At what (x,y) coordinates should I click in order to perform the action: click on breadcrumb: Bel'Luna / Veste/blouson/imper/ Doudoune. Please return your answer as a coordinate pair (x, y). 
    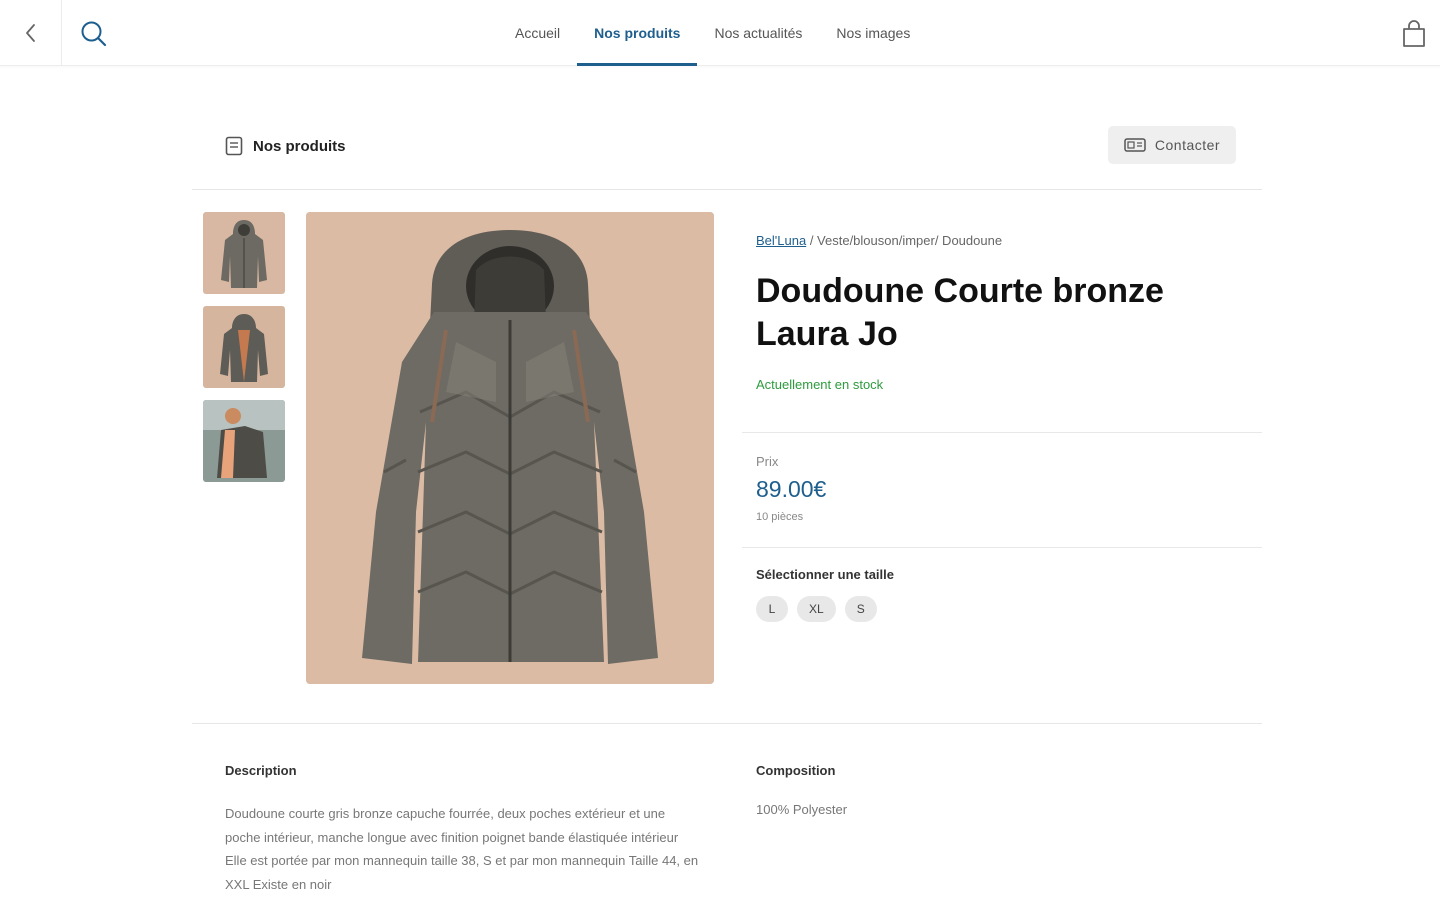
    Looking at the image, I should click on (879, 240).